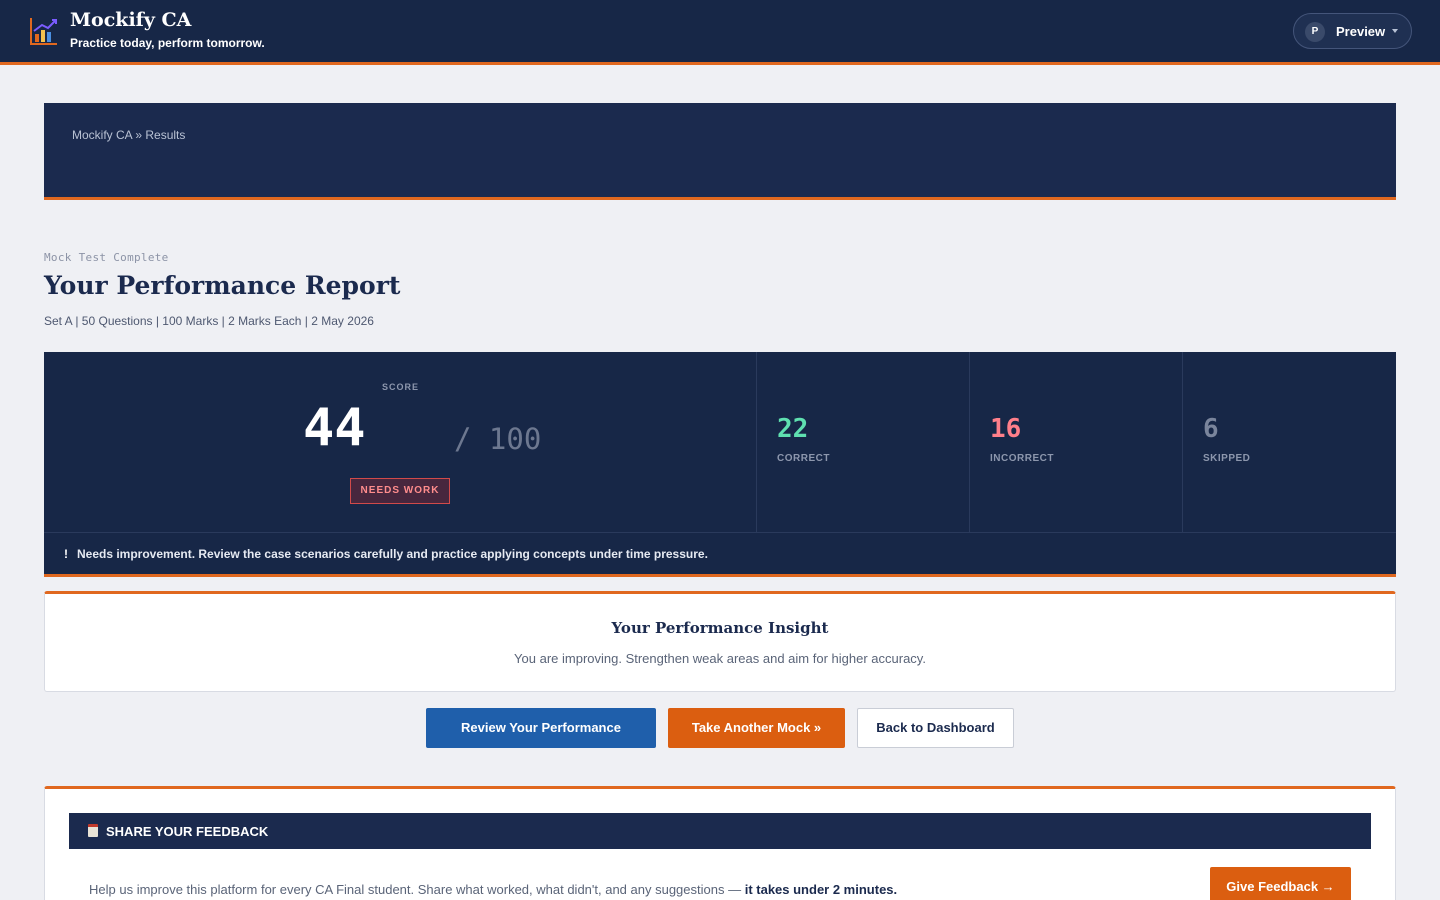  I want to click on user-menu-button: P Preview, so click(1352, 31).